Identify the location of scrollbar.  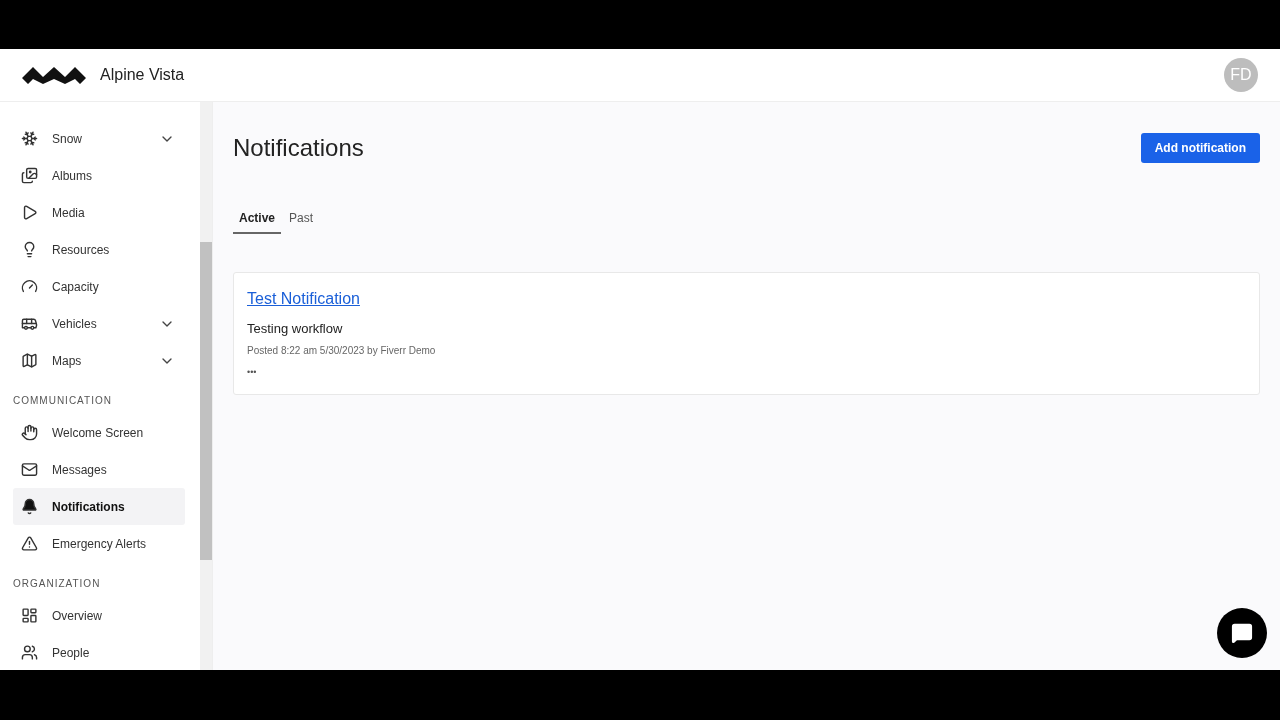
(206, 386).